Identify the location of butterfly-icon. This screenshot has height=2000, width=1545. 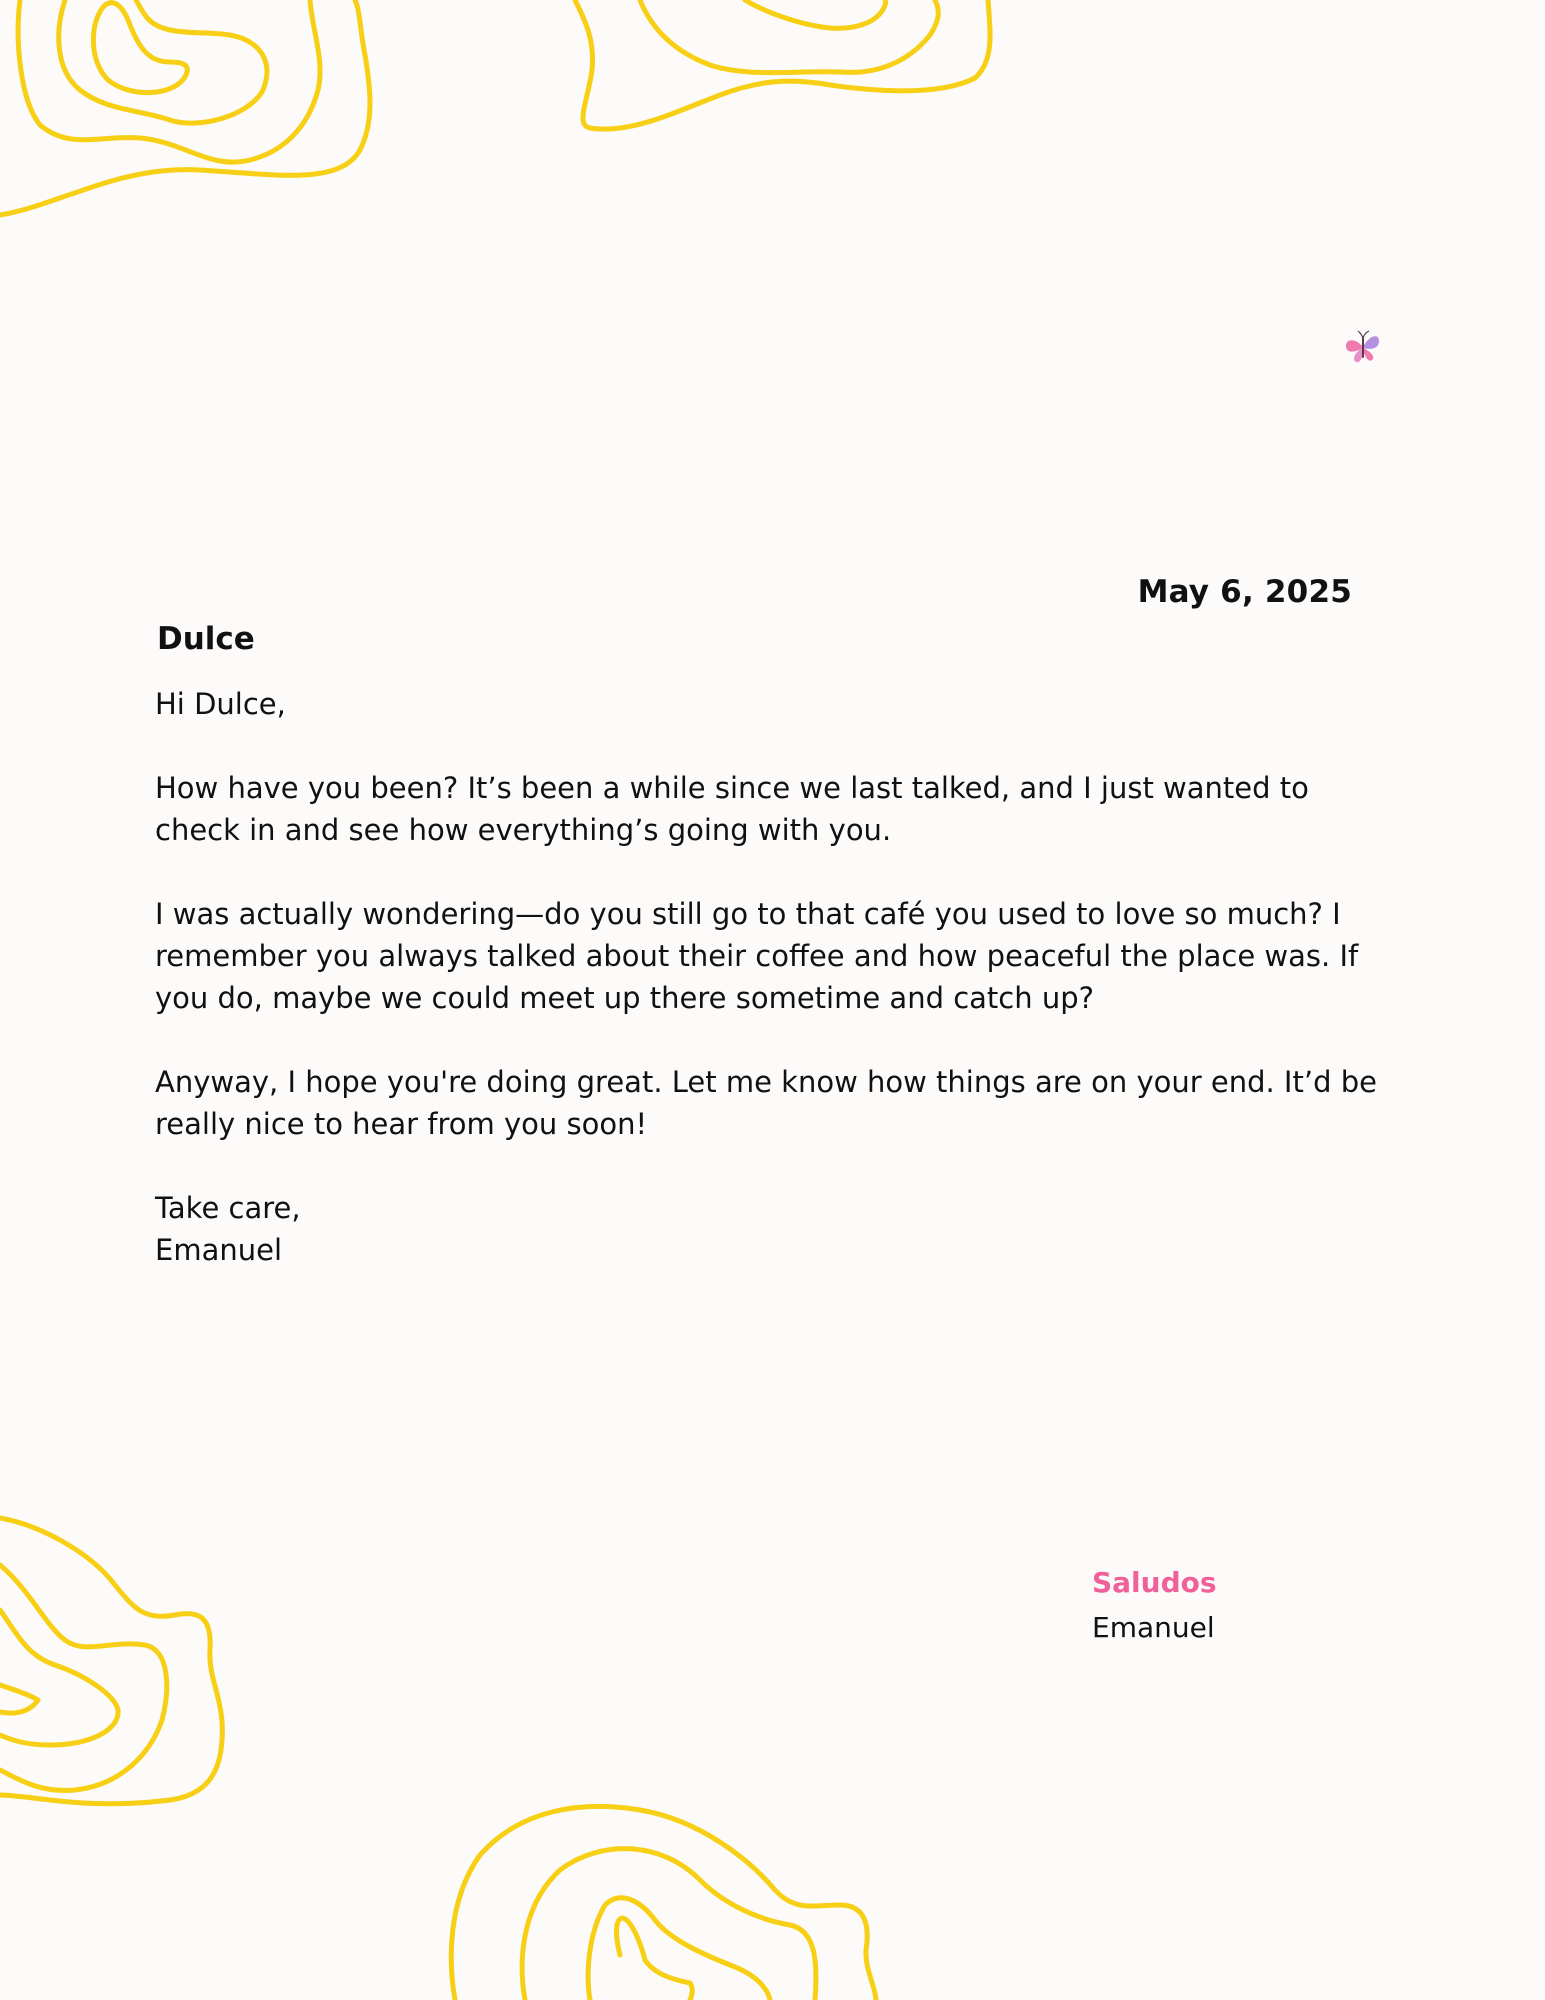
(1362, 346).